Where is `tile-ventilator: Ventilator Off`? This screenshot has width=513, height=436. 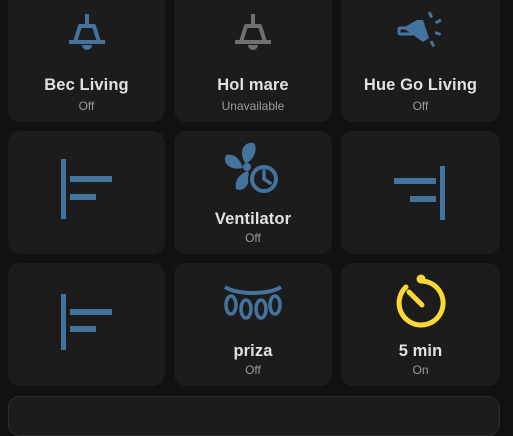
tile-ventilator: Ventilator Off is located at coordinates (253, 192).